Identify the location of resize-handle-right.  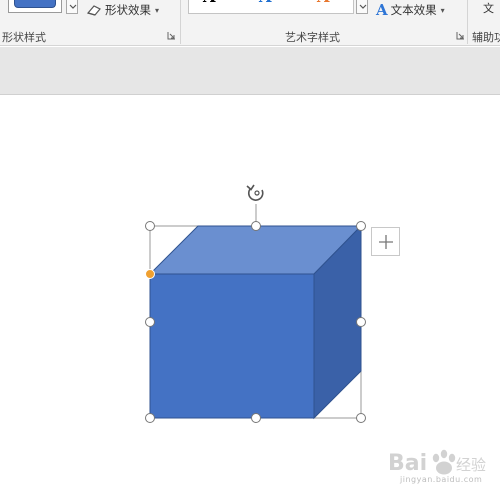
(361, 322).